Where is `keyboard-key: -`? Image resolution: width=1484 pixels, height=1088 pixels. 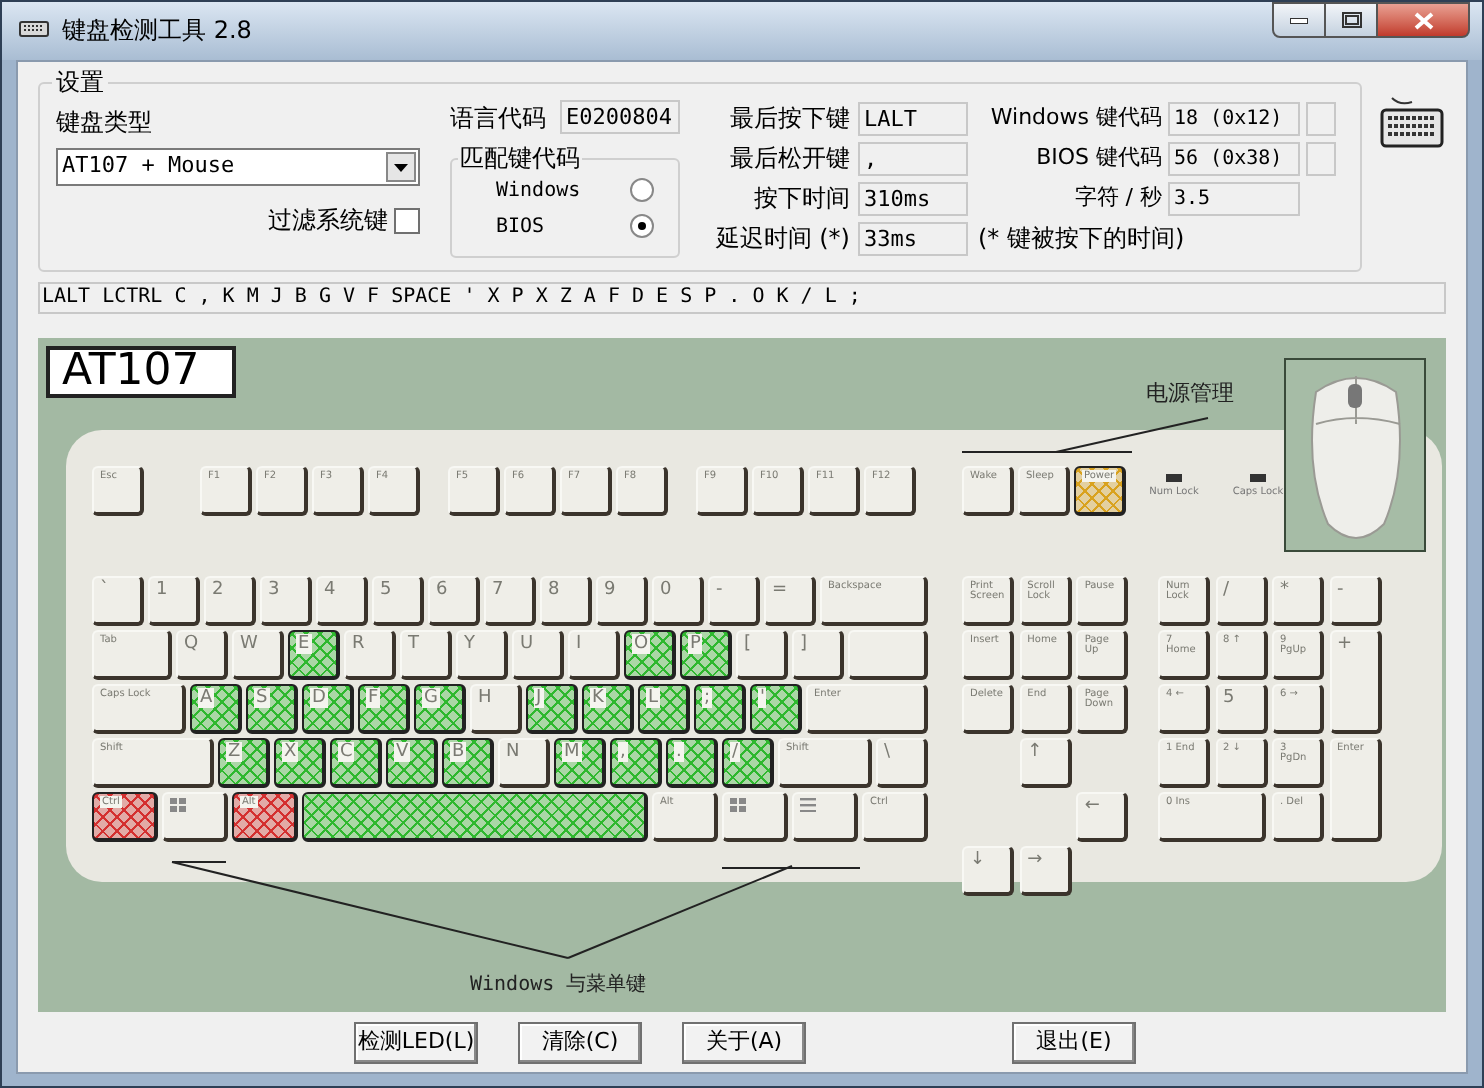 keyboard-key: - is located at coordinates (734, 601).